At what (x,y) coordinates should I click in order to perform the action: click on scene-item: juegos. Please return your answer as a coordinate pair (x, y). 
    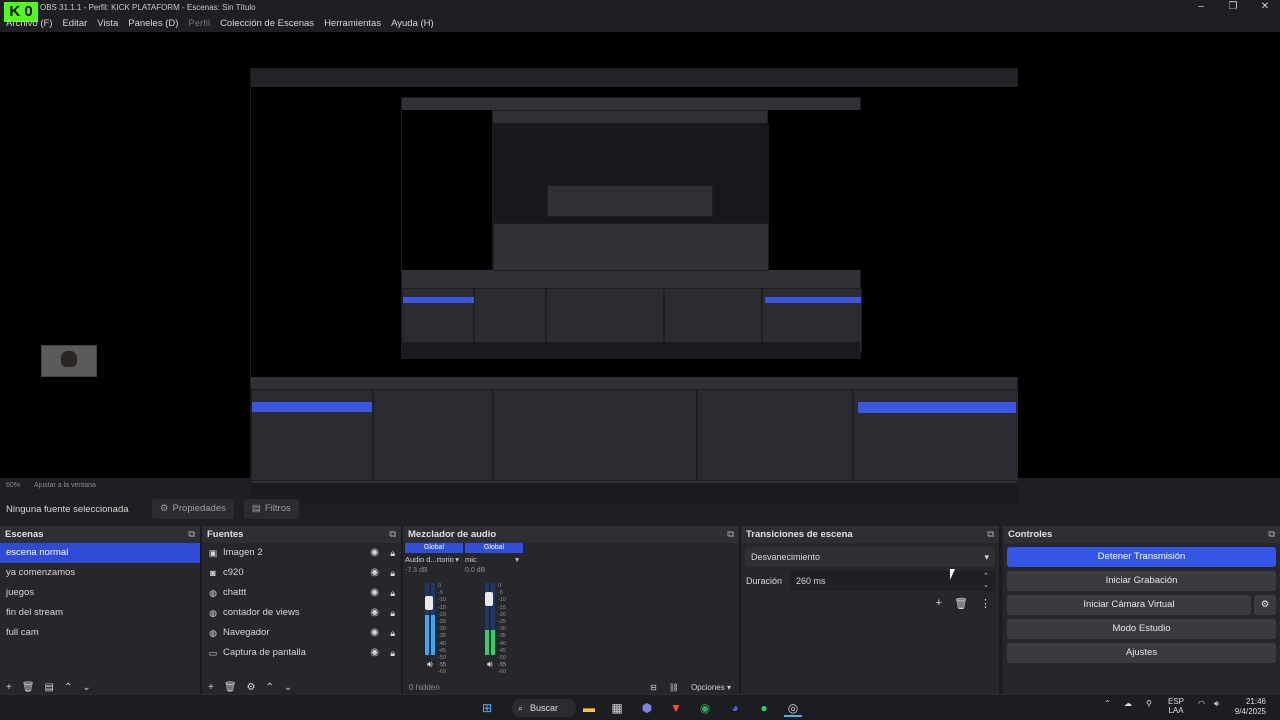
    Looking at the image, I should click on (100, 593).